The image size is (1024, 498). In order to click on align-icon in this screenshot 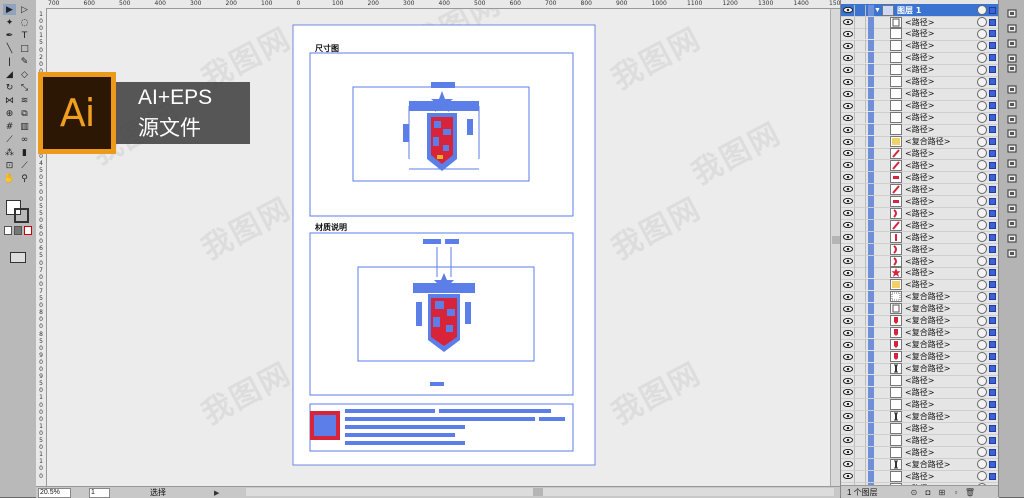, I will do `click(1011, 133)`.